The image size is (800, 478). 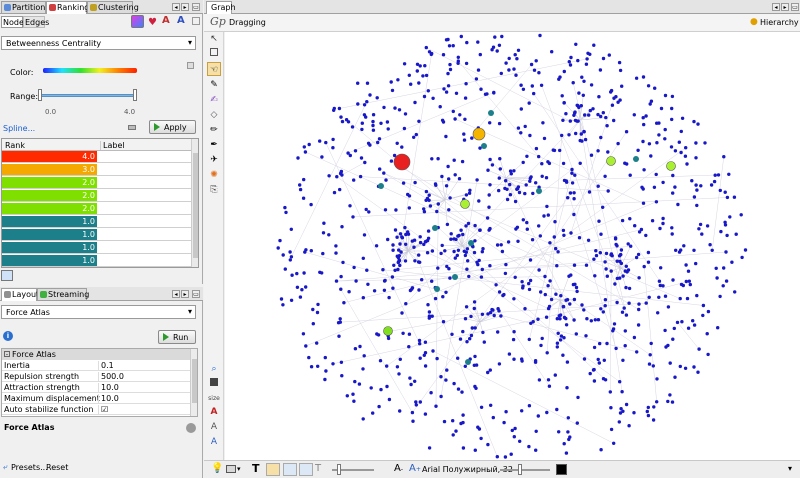 I want to click on rank-row: 4.0, so click(x=96, y=157).